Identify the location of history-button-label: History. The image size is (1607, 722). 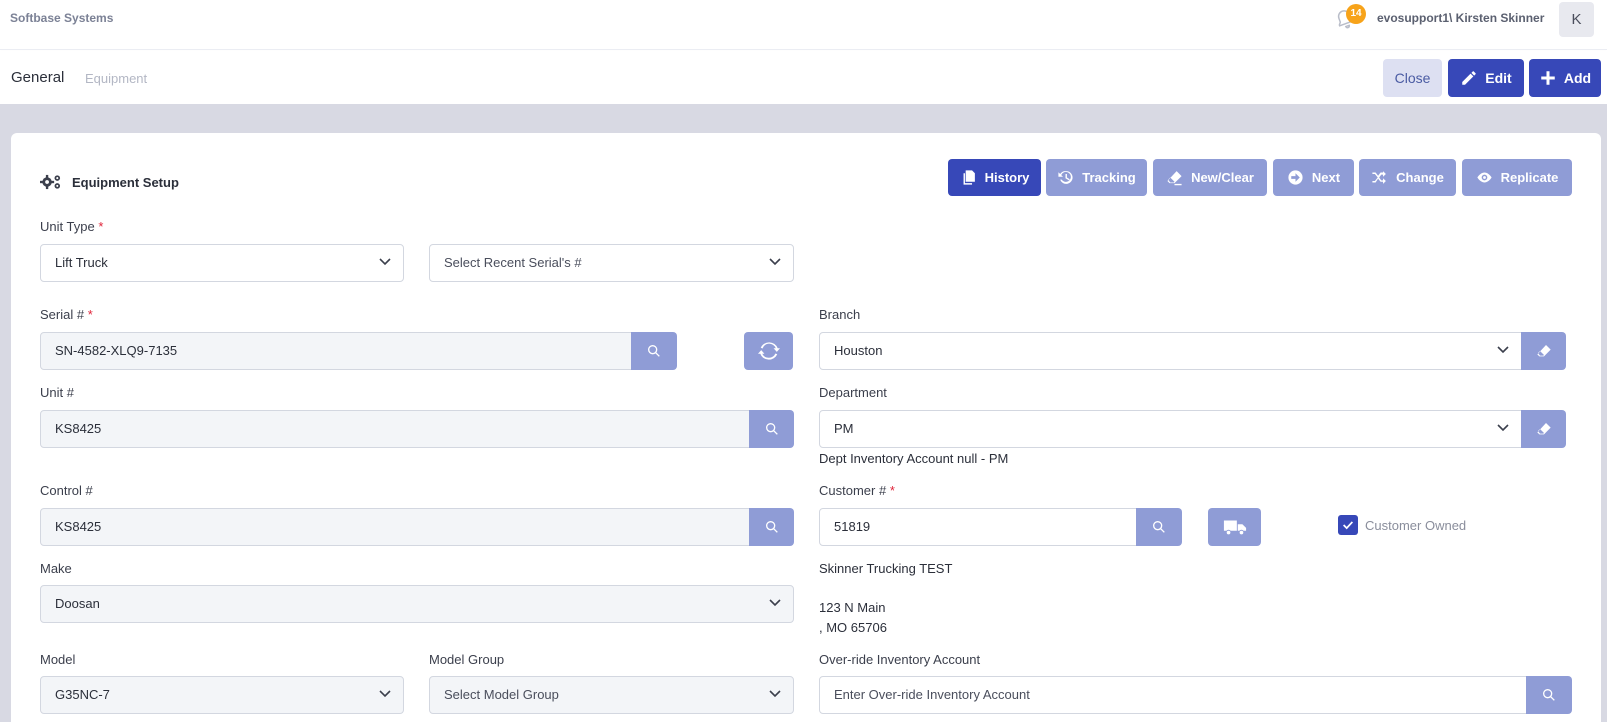
(1007, 177).